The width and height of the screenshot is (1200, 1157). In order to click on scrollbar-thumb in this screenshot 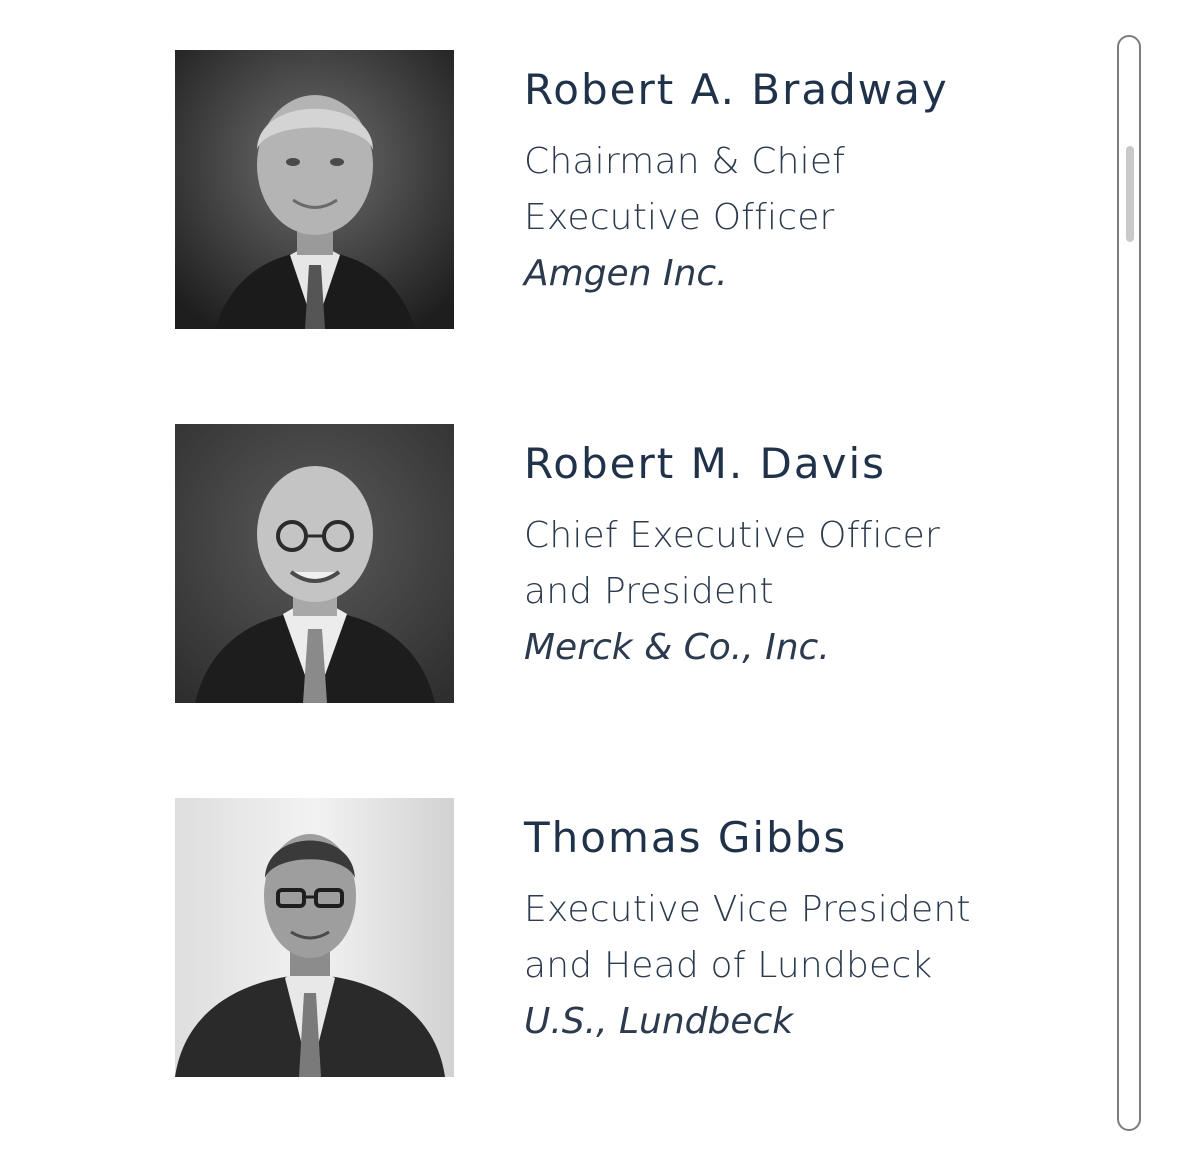, I will do `click(1130, 194)`.